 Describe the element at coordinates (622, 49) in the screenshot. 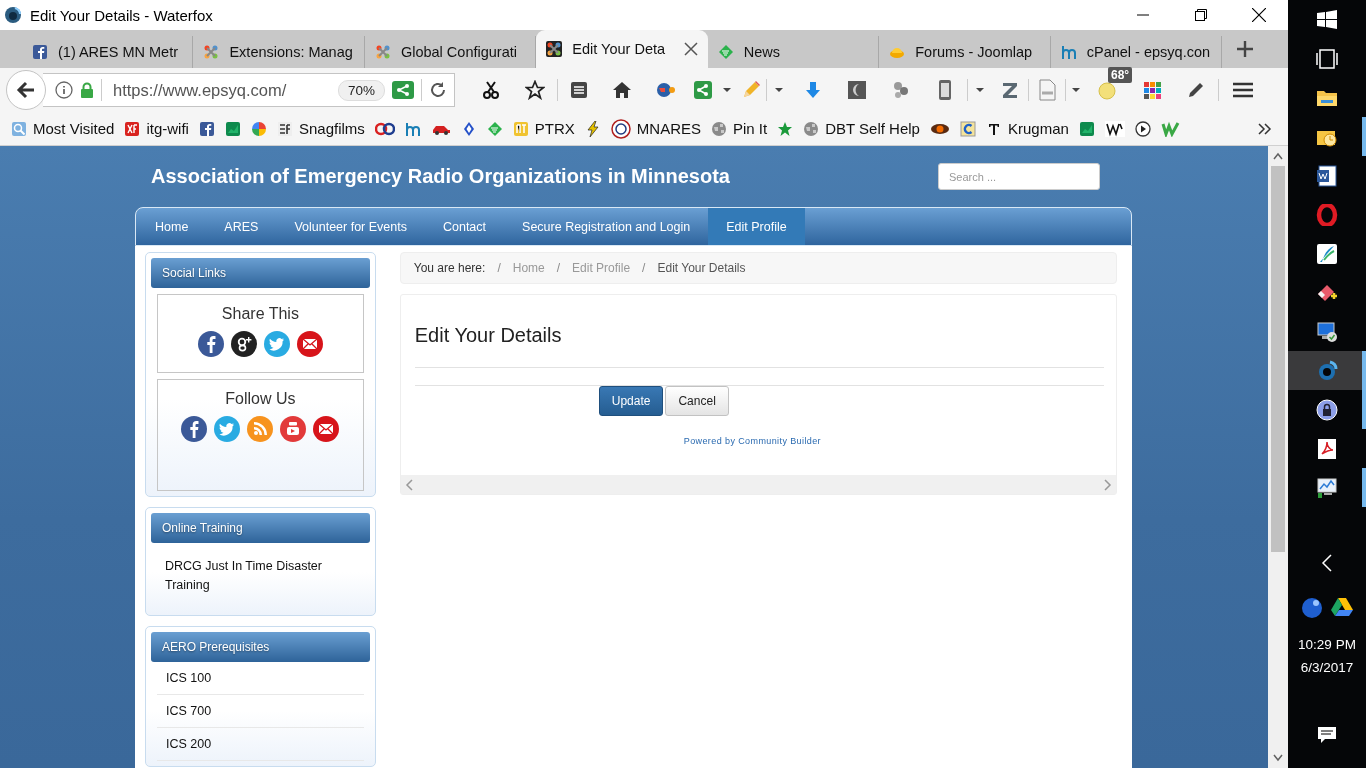

I see `browser-tab: Edit Your Deta` at that location.